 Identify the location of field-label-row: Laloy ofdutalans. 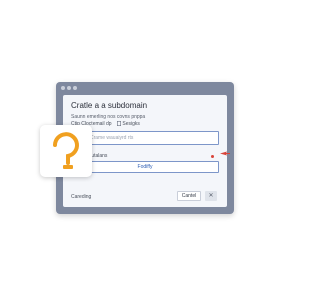
(146, 157).